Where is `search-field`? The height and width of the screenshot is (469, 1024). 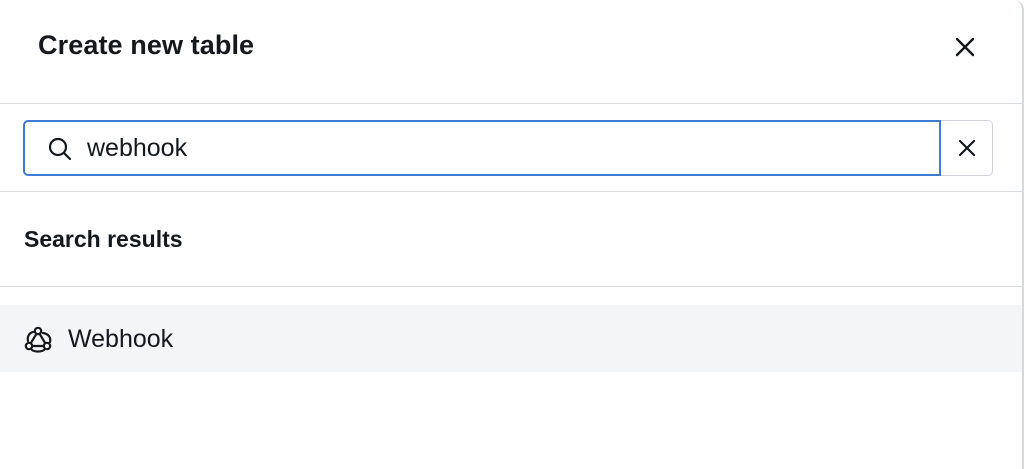 search-field is located at coordinates (482, 148).